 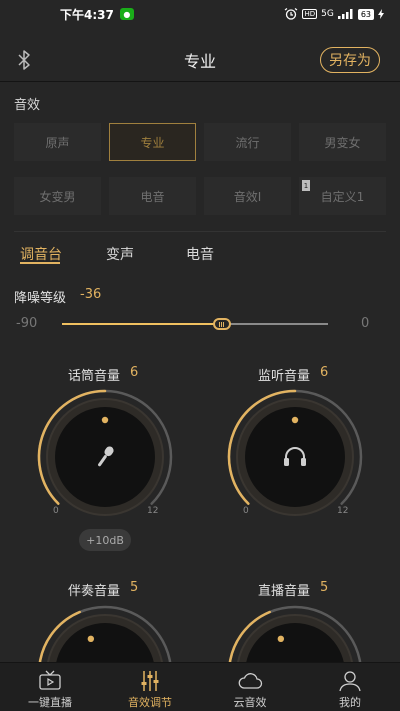 I want to click on nav-label: 一键直播, so click(x=50, y=702).